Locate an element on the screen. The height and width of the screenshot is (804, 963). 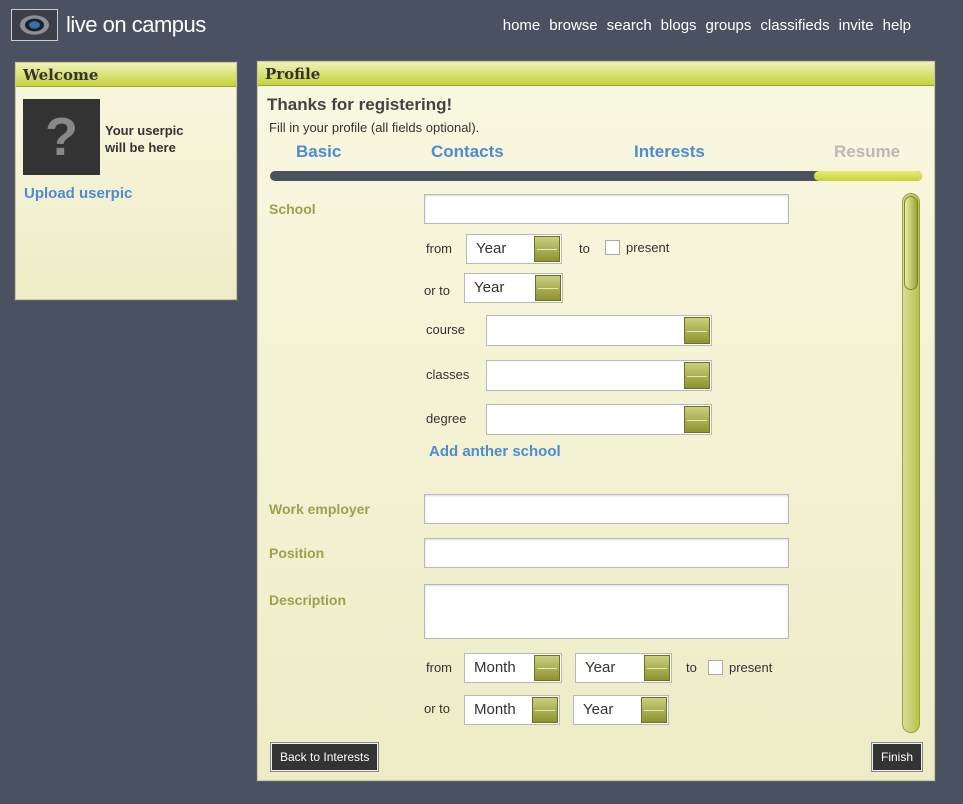
work-or-to-year-select: Year is located at coordinates (621, 710).